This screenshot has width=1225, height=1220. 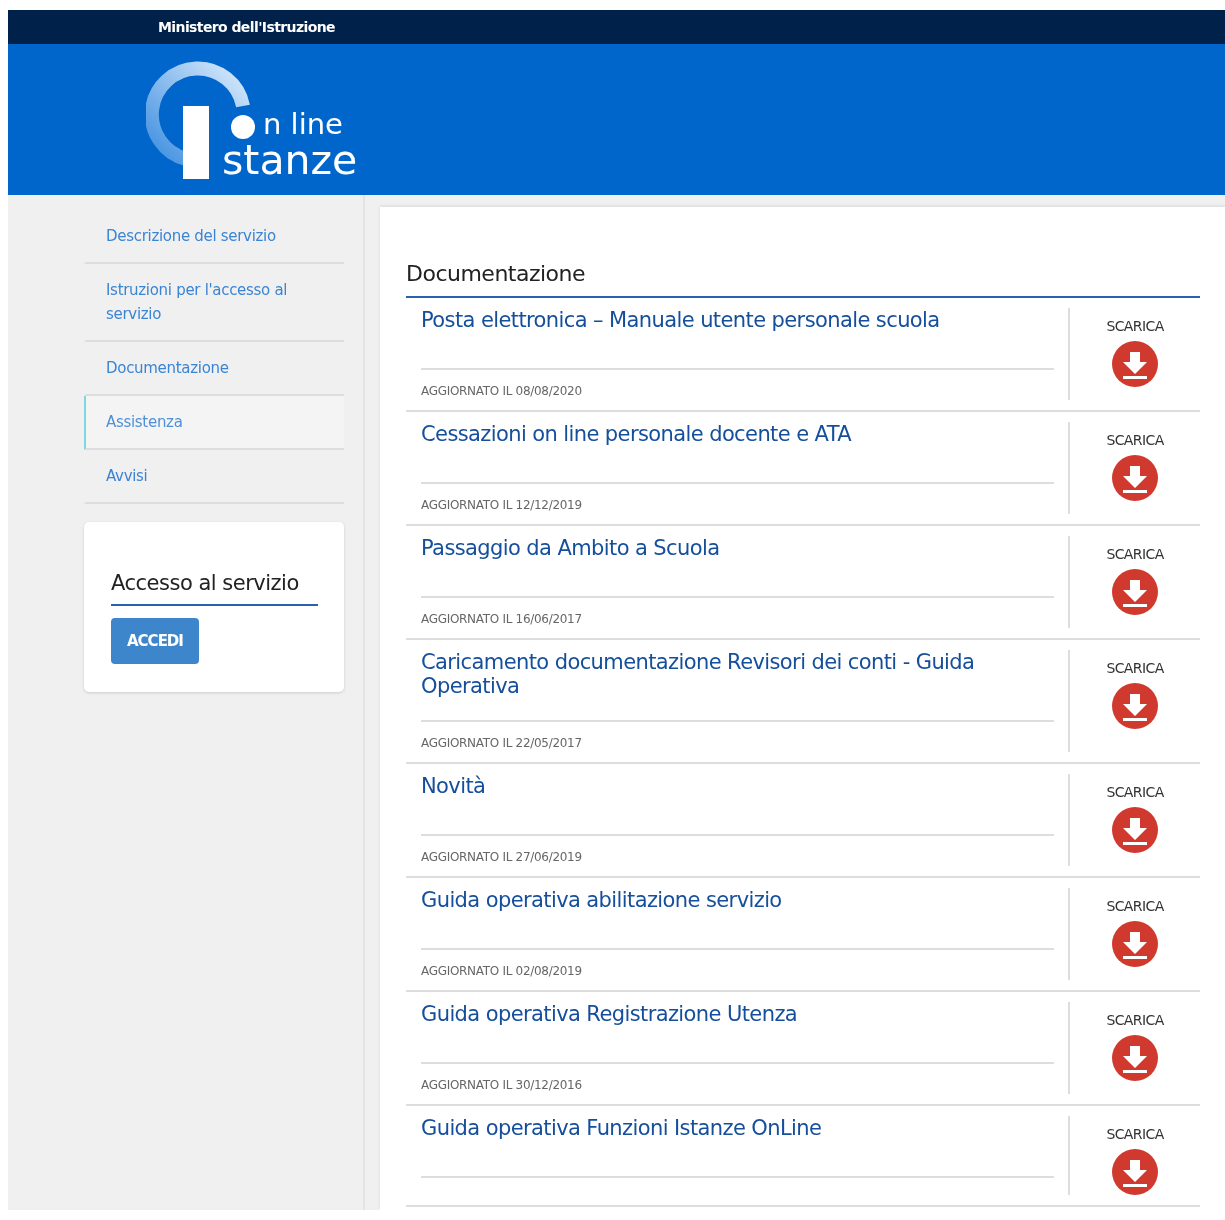 What do you see at coordinates (502, 972) in the screenshot?
I see `update-date: AGGIORNATO IL 02/08/2019` at bounding box center [502, 972].